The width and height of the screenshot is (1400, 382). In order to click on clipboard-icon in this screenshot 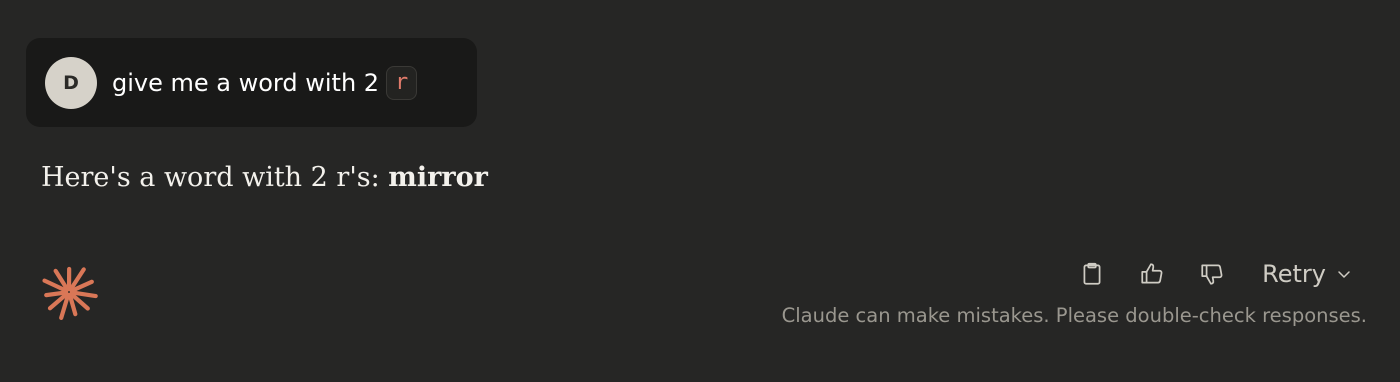, I will do `click(1092, 273)`.